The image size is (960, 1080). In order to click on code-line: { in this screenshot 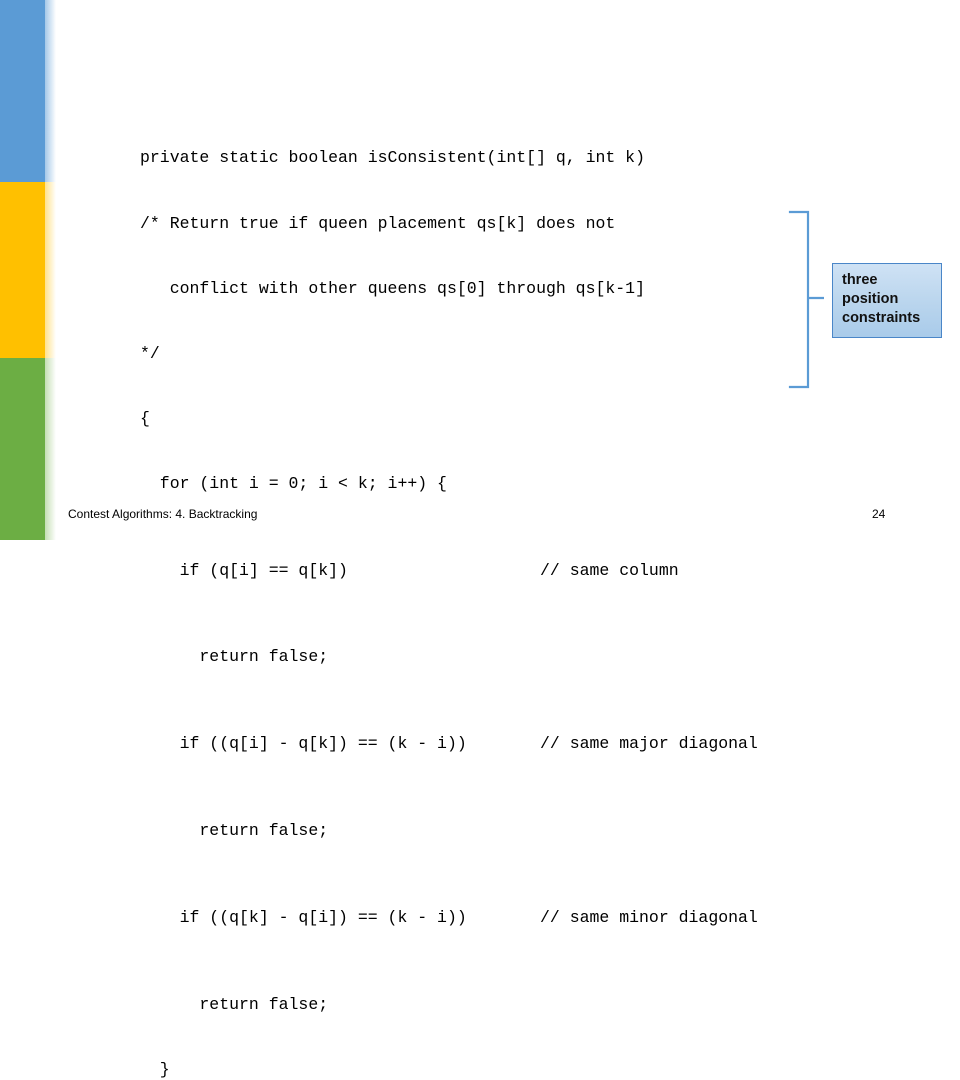, I will do `click(145, 418)`.